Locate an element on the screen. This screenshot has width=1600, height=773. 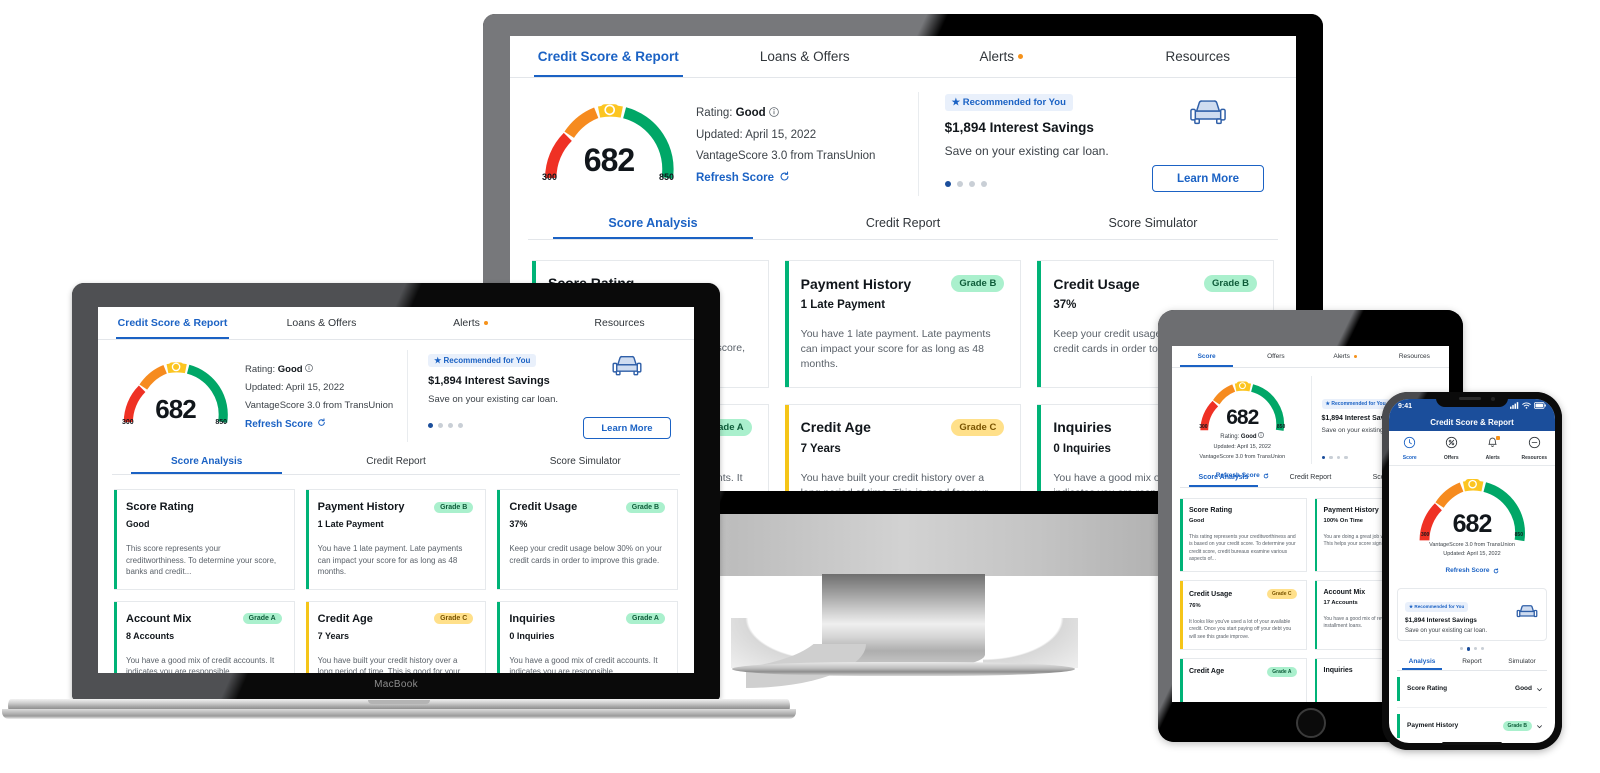
accordion-row: Payment History Grade B is located at coordinates (1472, 726).